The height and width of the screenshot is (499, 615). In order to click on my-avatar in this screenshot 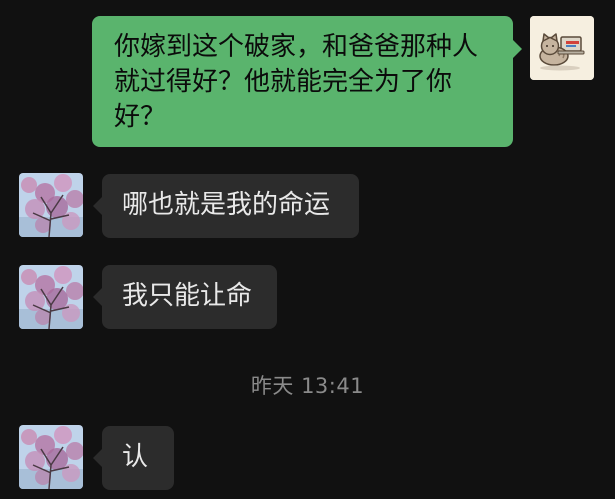, I will do `click(562, 48)`.